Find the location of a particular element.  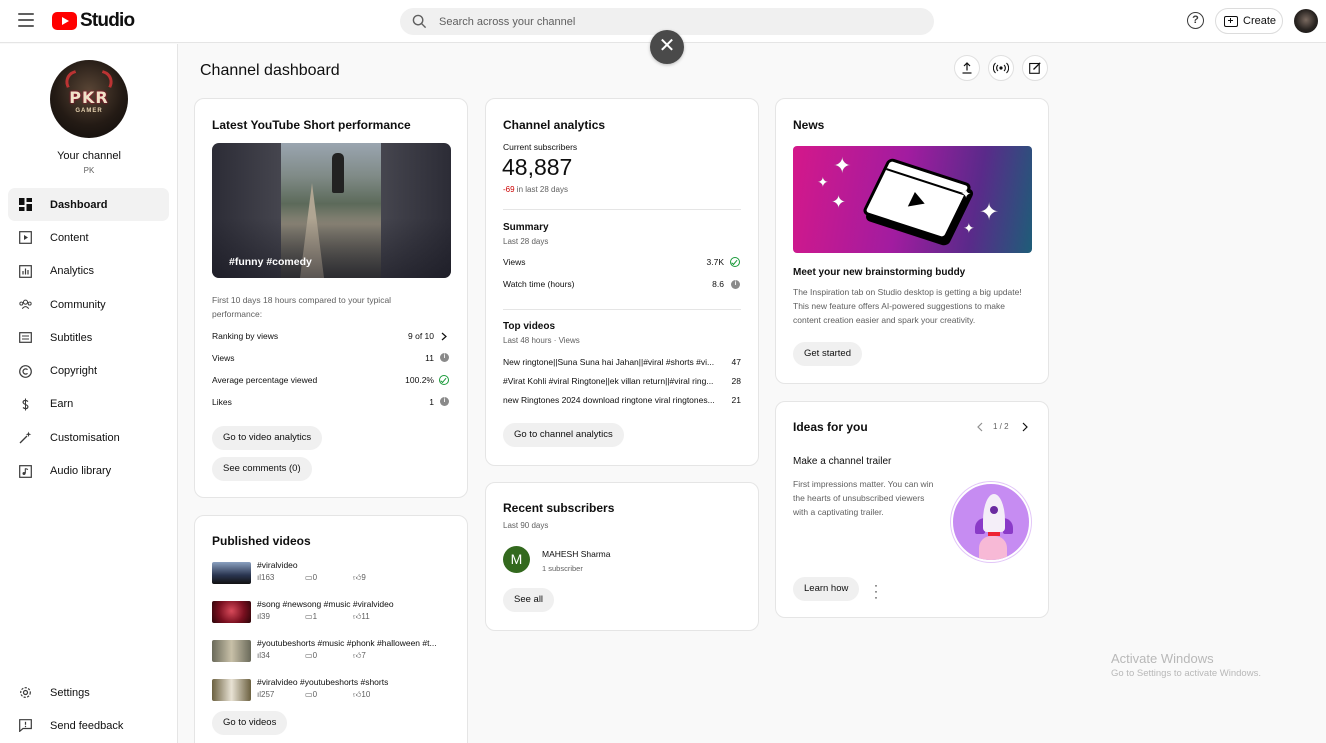

rocket-illustration is located at coordinates (991, 522).